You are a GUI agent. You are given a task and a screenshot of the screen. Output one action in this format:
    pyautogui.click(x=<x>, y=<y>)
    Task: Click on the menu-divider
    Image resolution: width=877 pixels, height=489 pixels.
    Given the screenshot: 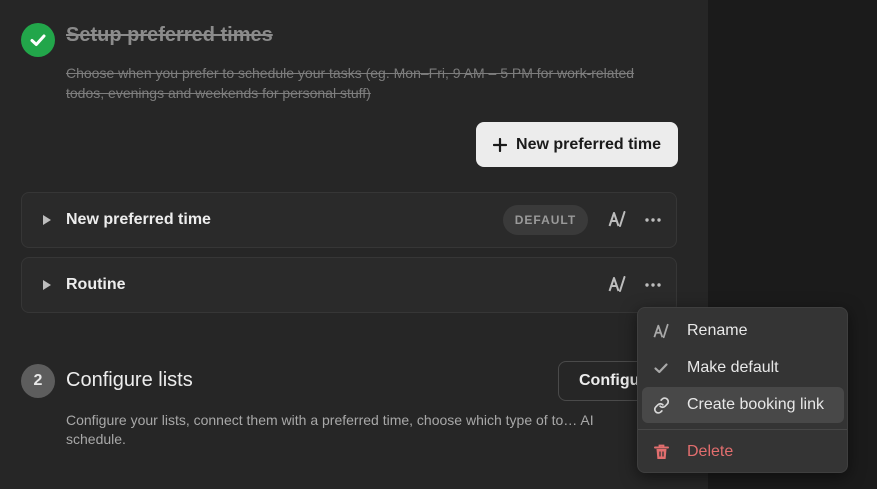 What is the action you would take?
    pyautogui.click(x=742, y=429)
    